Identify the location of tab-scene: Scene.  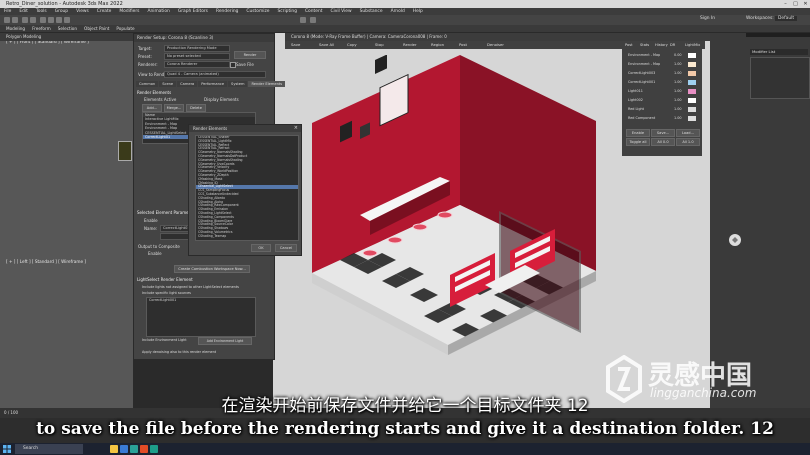
(168, 84).